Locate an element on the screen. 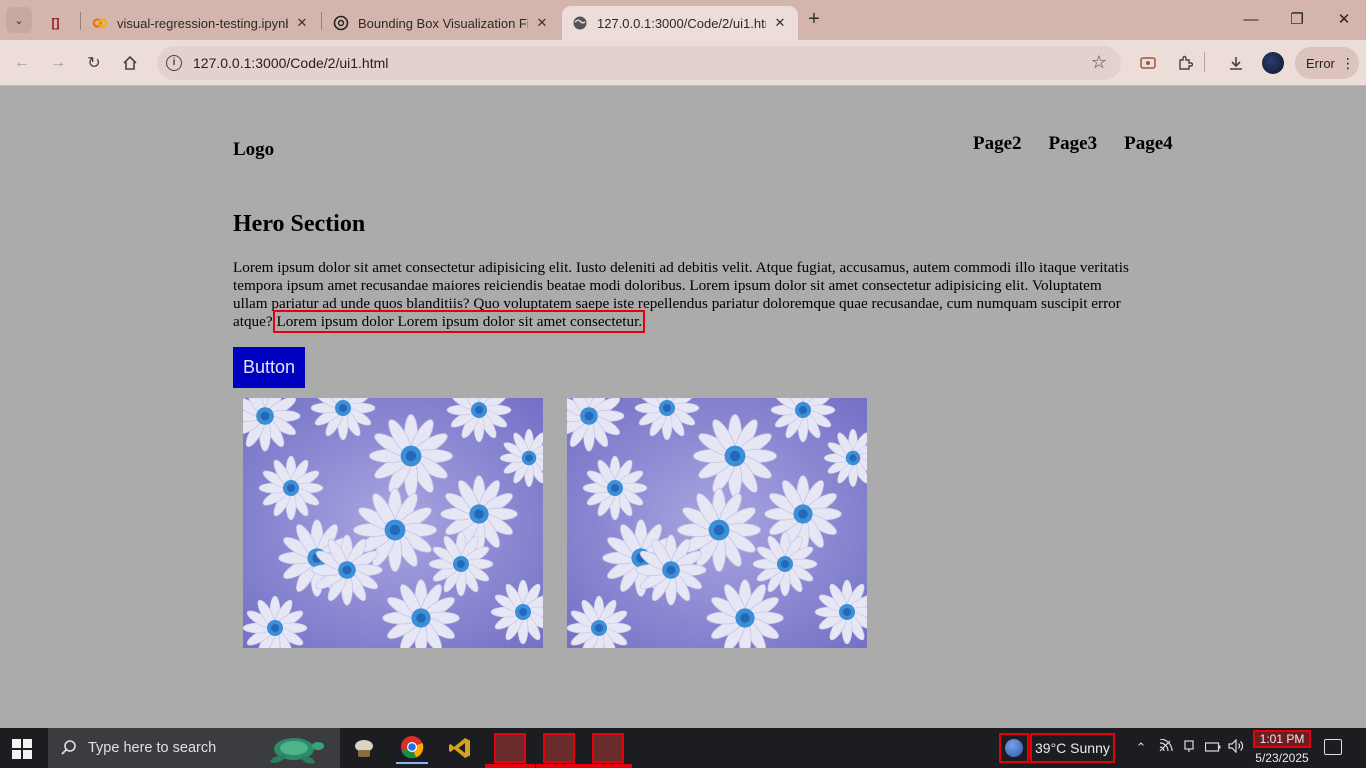  tab-colab-notebook: visual-regression-testing.ipynb ✕ is located at coordinates (201, 23).